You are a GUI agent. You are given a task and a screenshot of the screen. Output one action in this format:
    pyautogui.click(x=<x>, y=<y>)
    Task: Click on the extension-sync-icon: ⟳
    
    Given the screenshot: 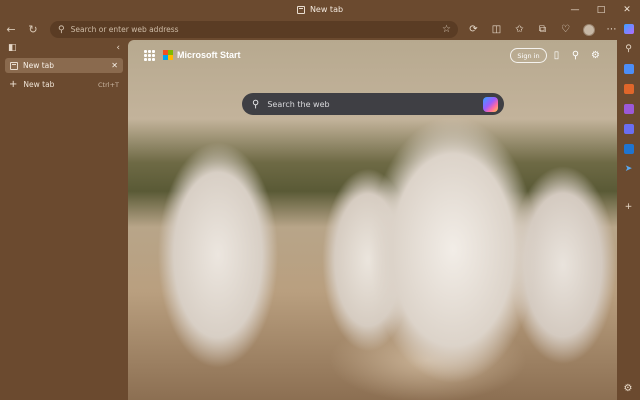 What is the action you would take?
    pyautogui.click(x=473, y=29)
    